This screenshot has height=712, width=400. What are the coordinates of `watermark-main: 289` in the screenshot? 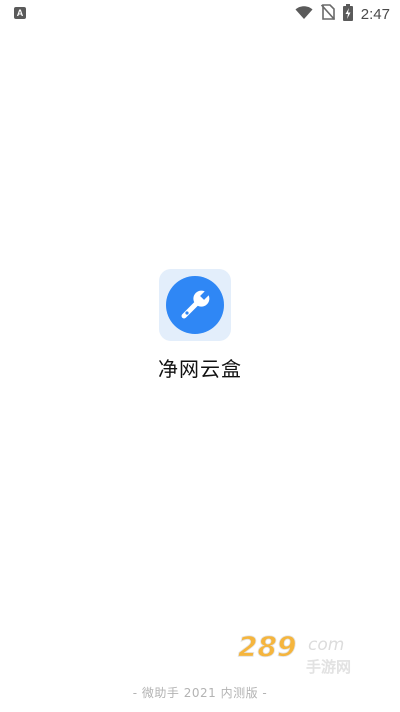 It's located at (267, 646).